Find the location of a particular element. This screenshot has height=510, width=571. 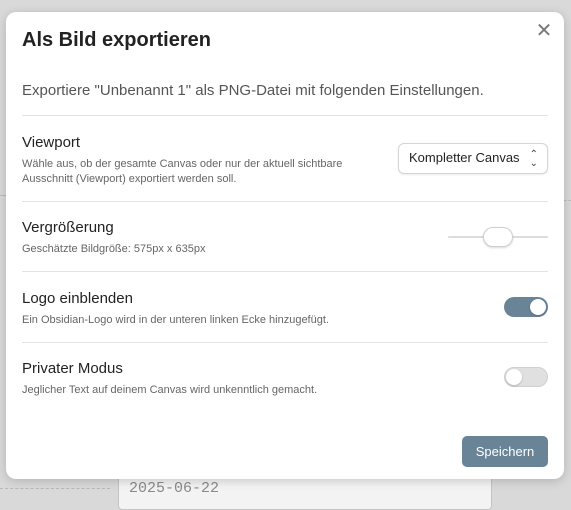

canvas-date-text: 2025-06-22 is located at coordinates (174, 488).